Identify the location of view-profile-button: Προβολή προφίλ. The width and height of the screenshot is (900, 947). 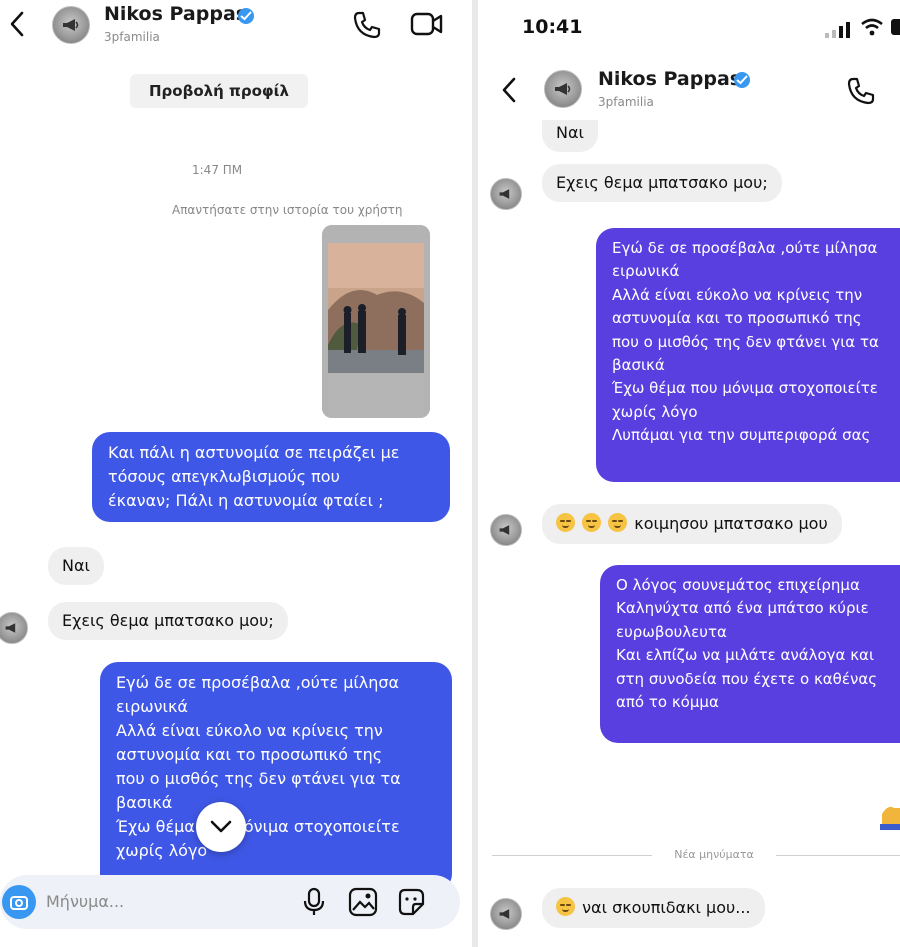
(219, 91).